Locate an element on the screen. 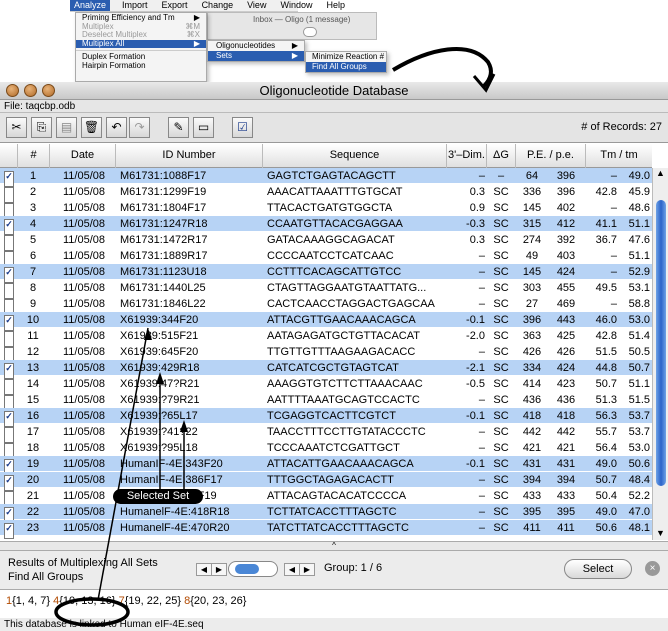  group-pager: ◀ ▶ ◀ ▶ is located at coordinates (256, 569).